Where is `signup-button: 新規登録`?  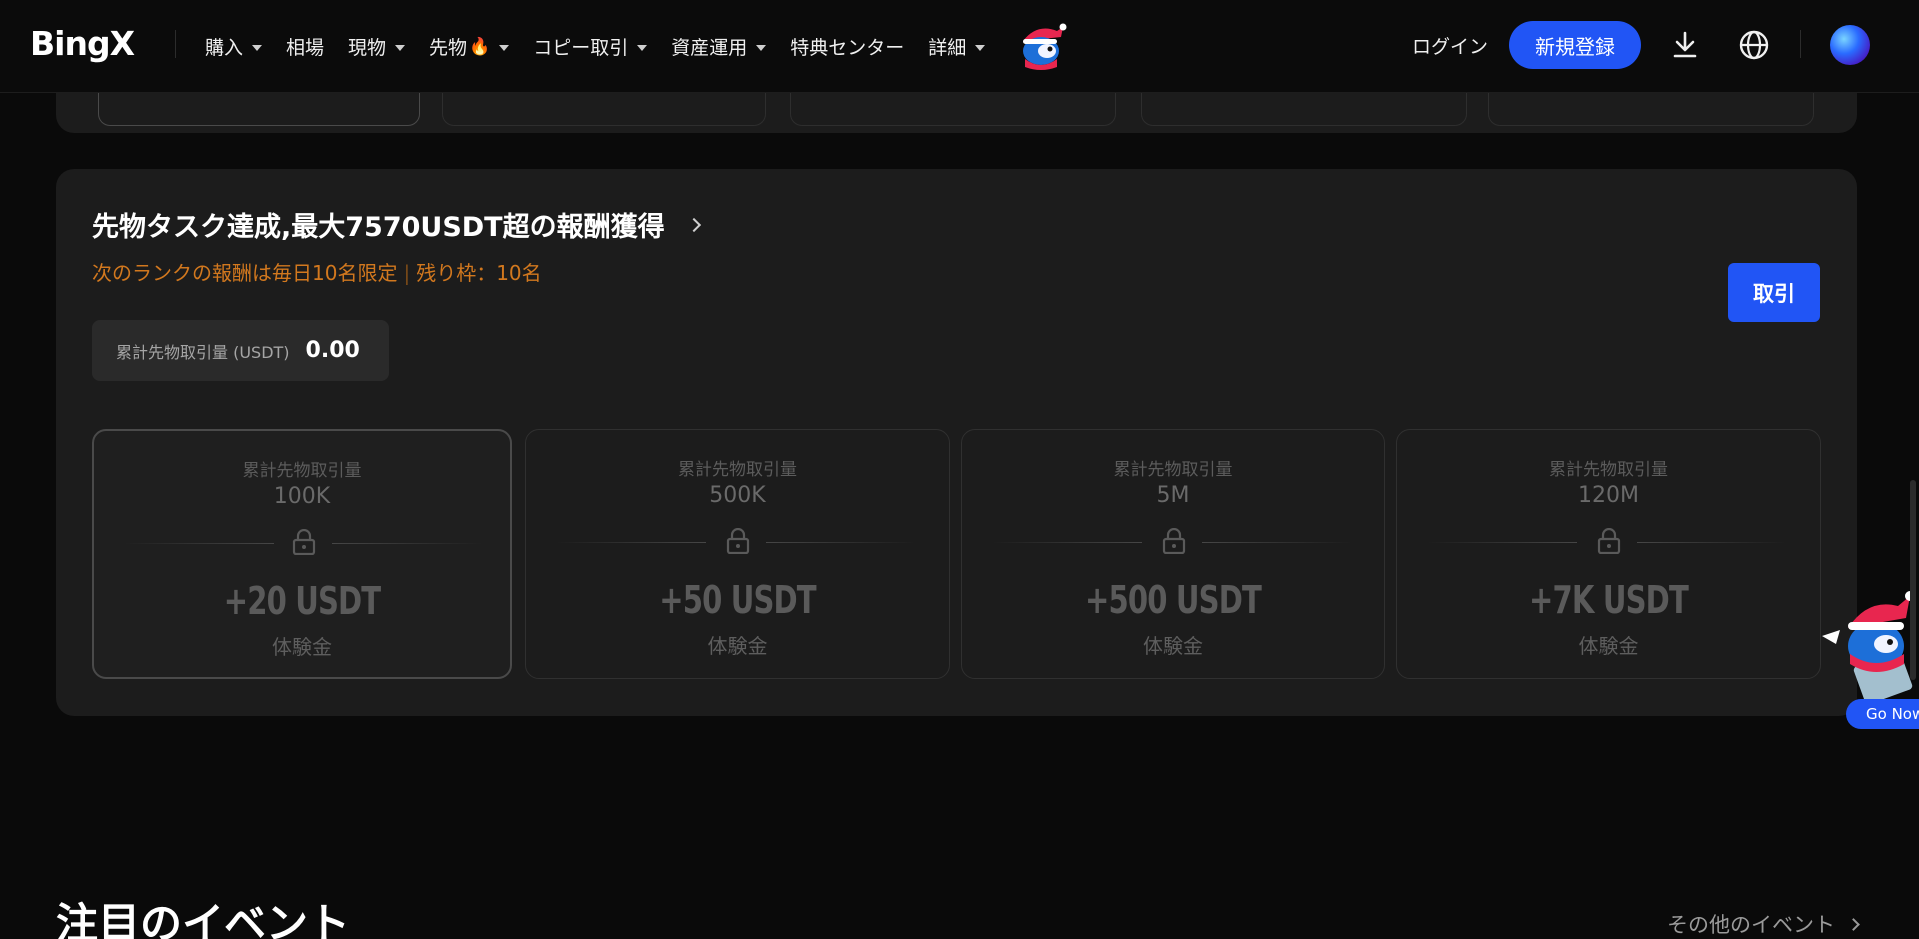 signup-button: 新規登録 is located at coordinates (1575, 45).